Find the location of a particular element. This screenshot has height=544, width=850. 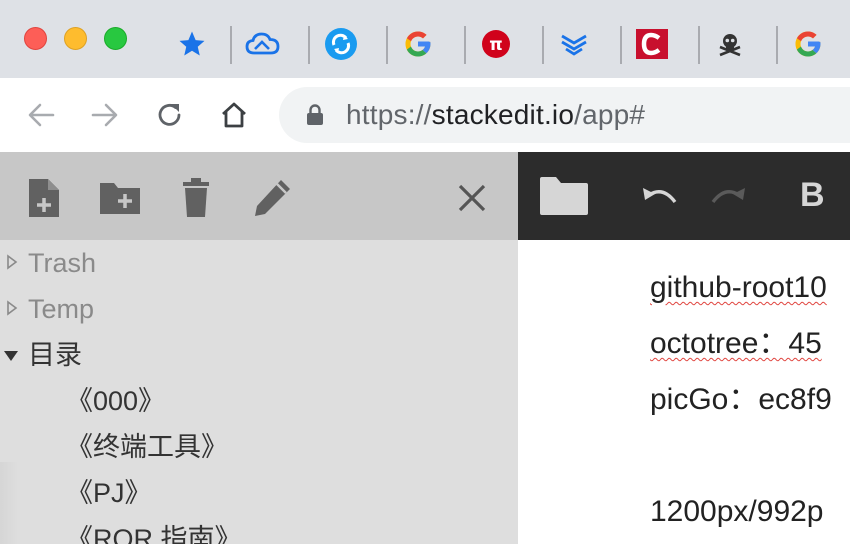

home-icon is located at coordinates (234, 115).